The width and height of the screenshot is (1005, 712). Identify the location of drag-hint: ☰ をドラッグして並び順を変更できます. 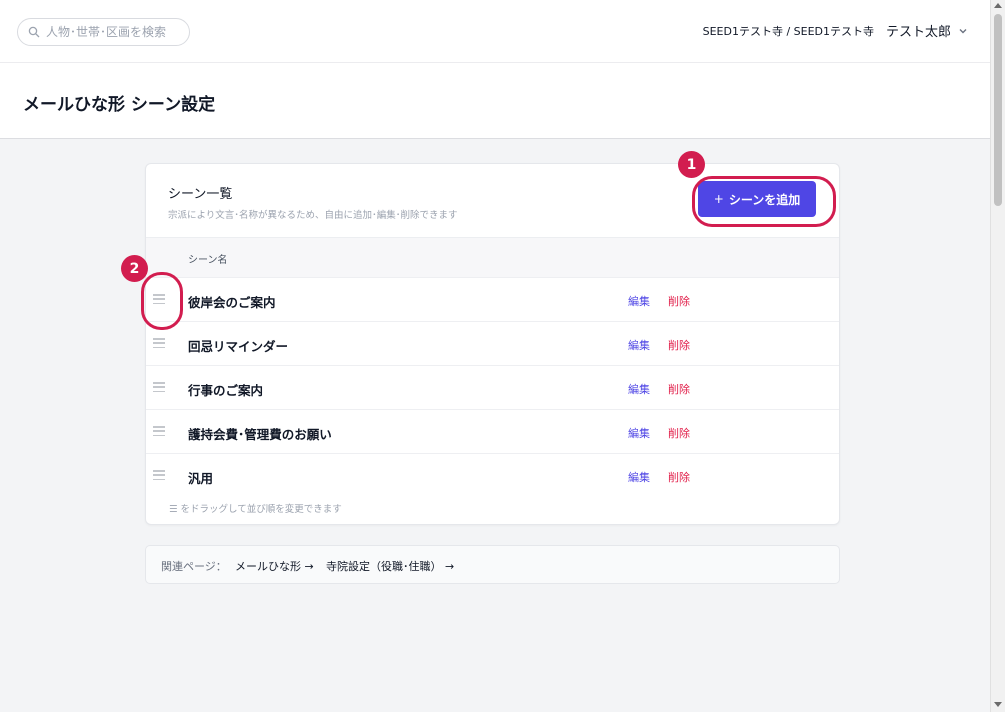
(255, 509).